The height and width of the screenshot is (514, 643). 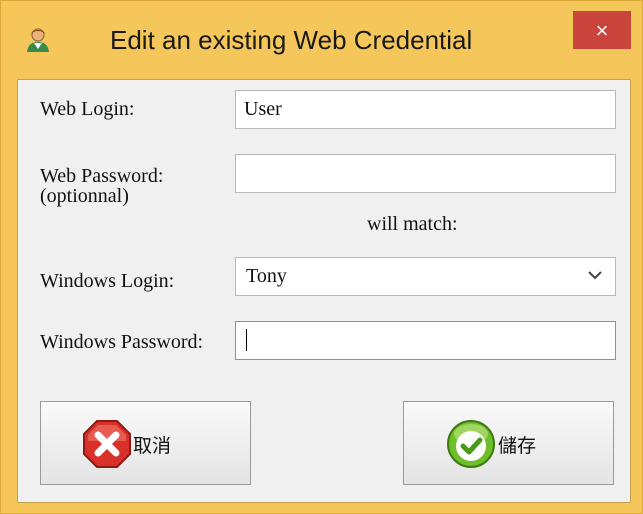 What do you see at coordinates (246, 340) in the screenshot?
I see `text-caret` at bounding box center [246, 340].